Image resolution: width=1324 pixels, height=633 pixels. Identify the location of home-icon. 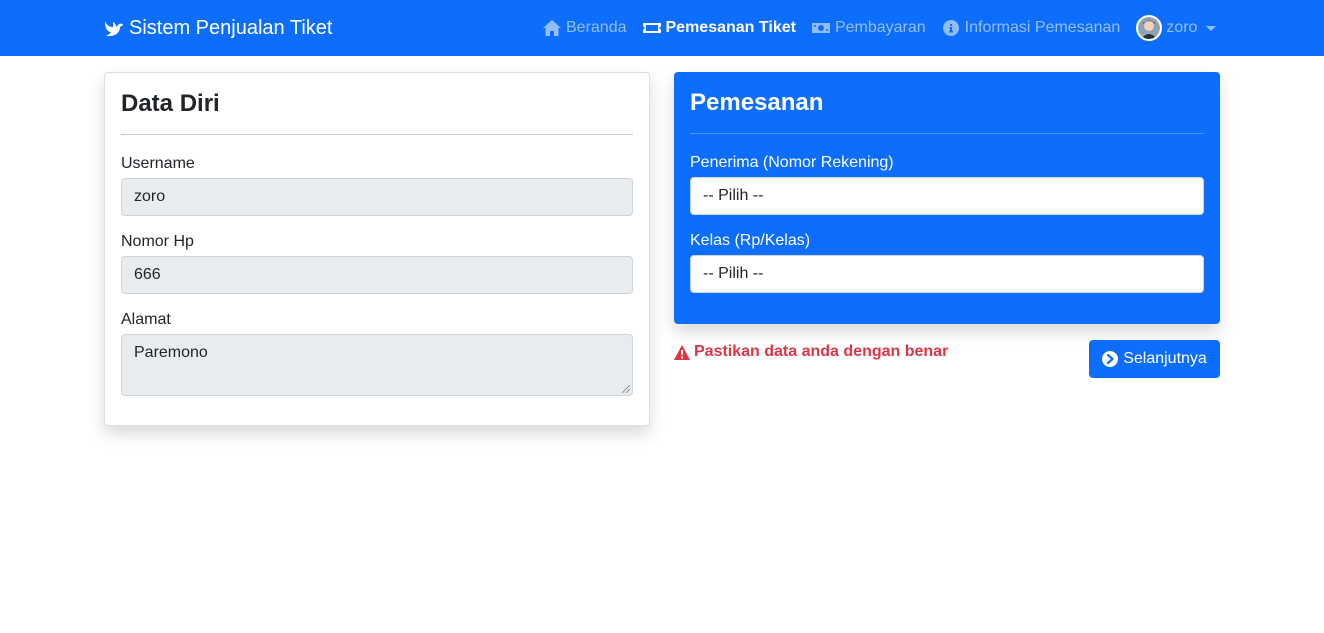
(552, 28).